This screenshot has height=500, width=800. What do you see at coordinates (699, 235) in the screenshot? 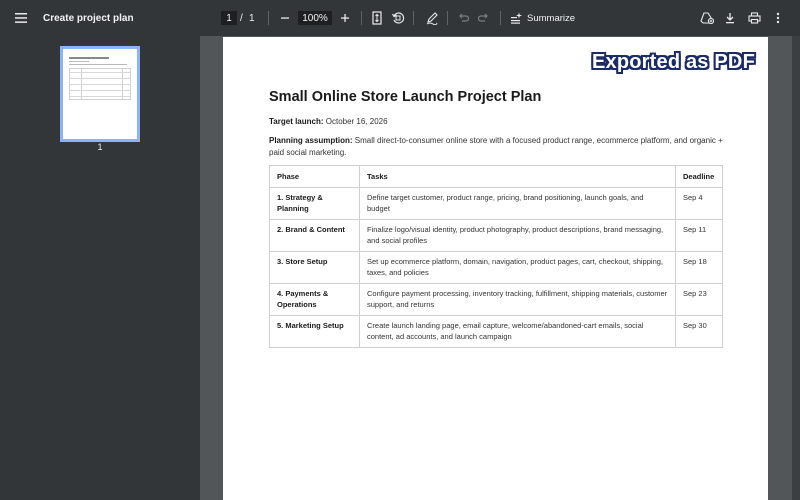
I see `deadline-cell: Sep 11` at bounding box center [699, 235].